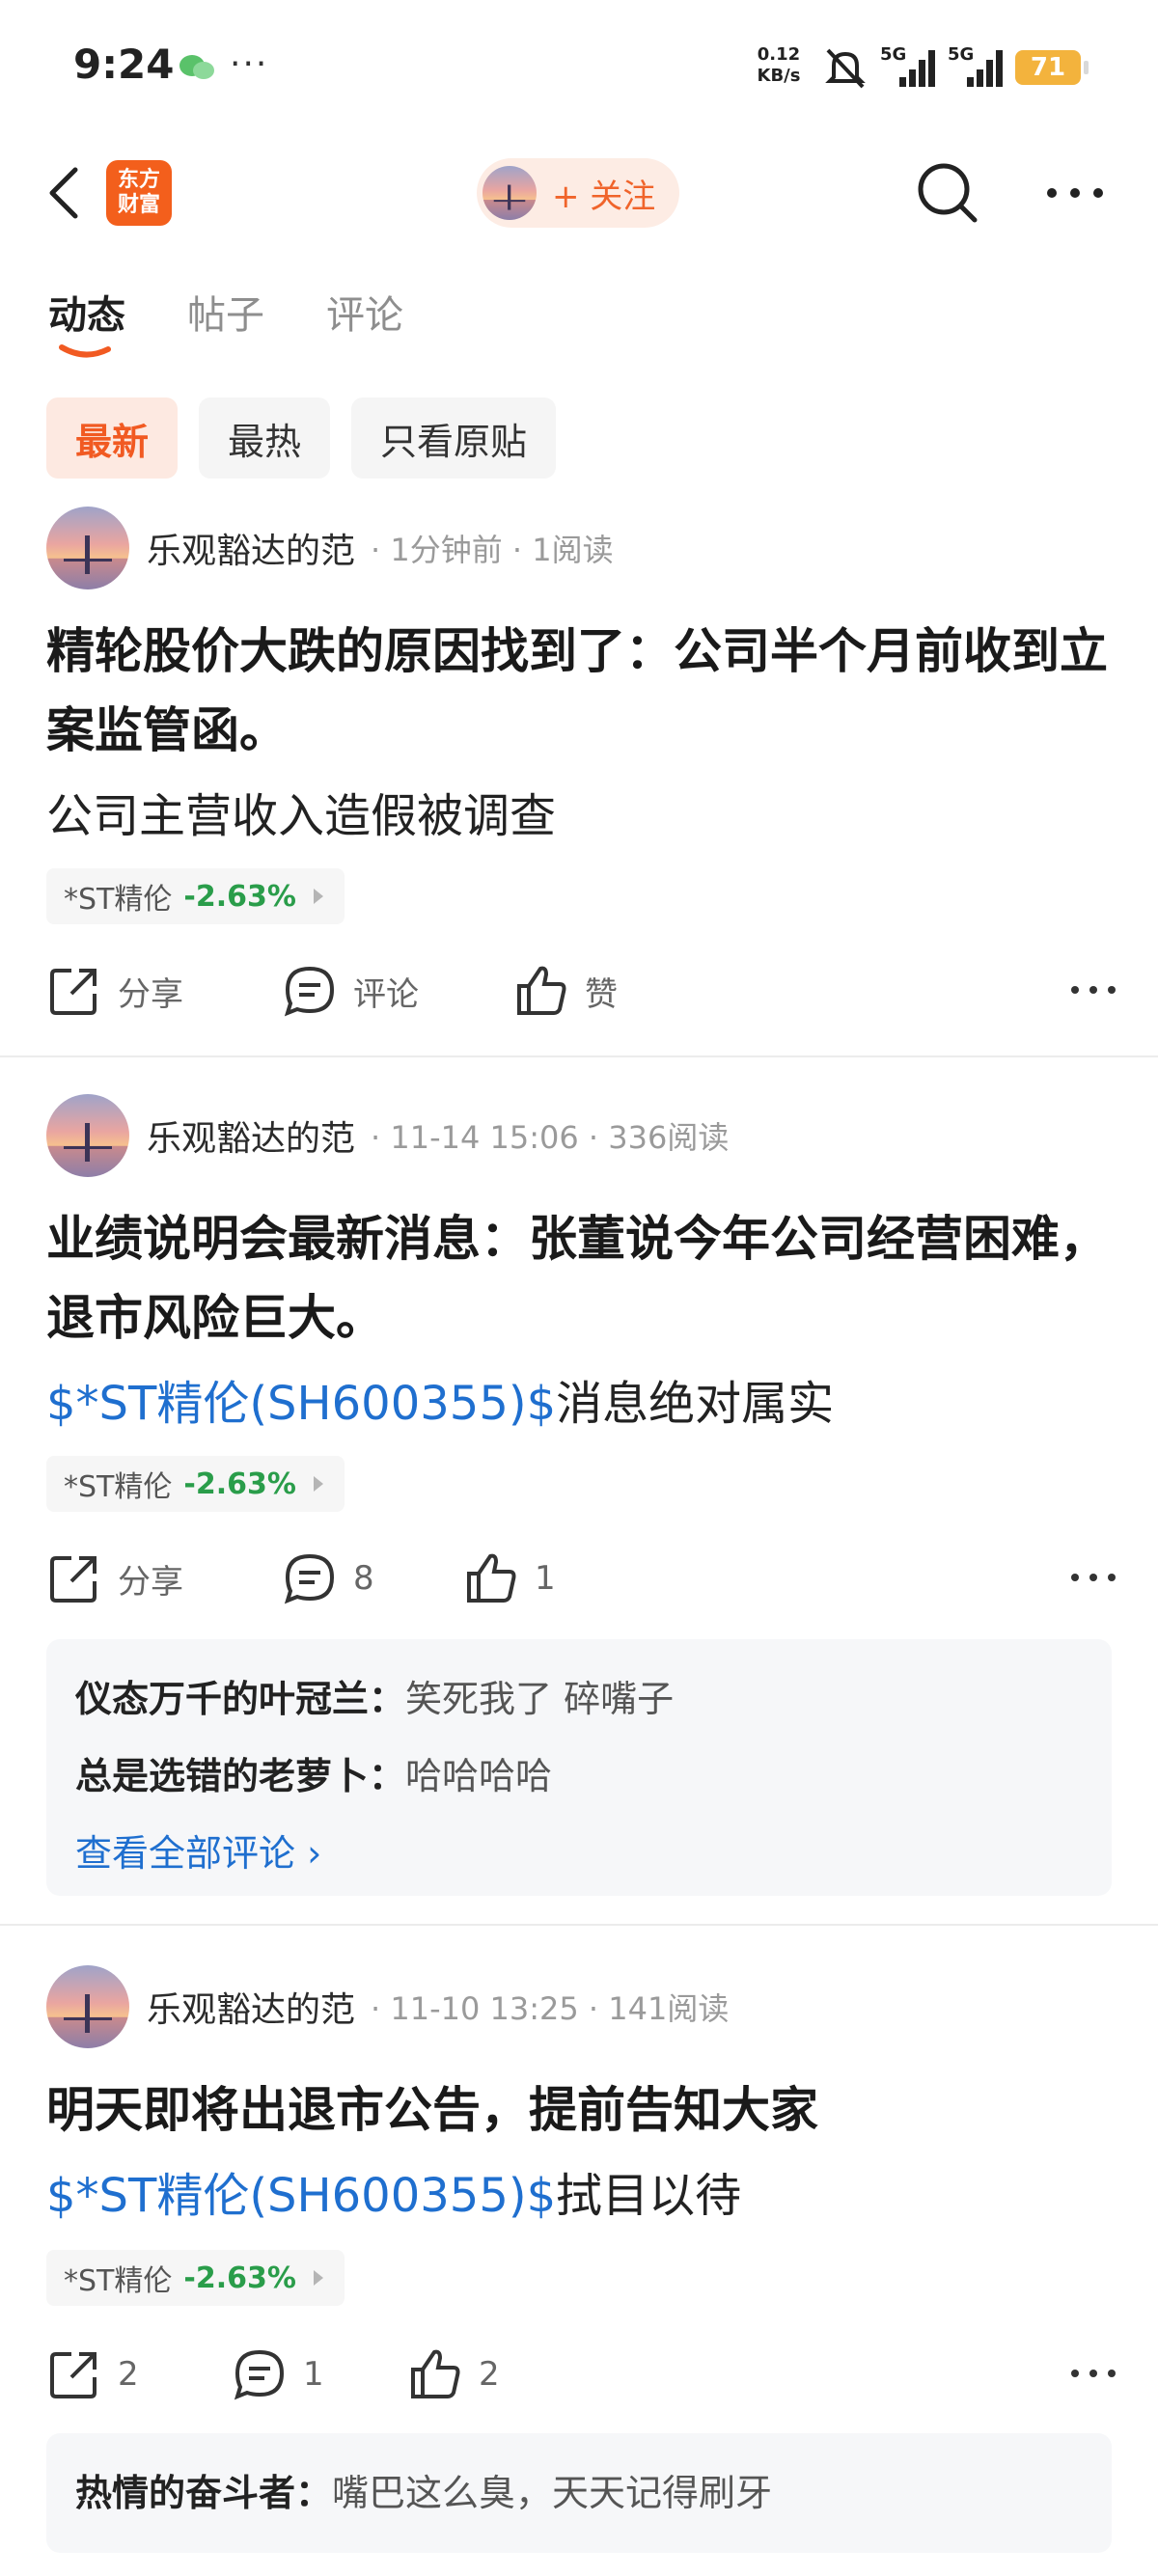  Describe the element at coordinates (196, 67) in the screenshot. I see `wechat-icon` at that location.